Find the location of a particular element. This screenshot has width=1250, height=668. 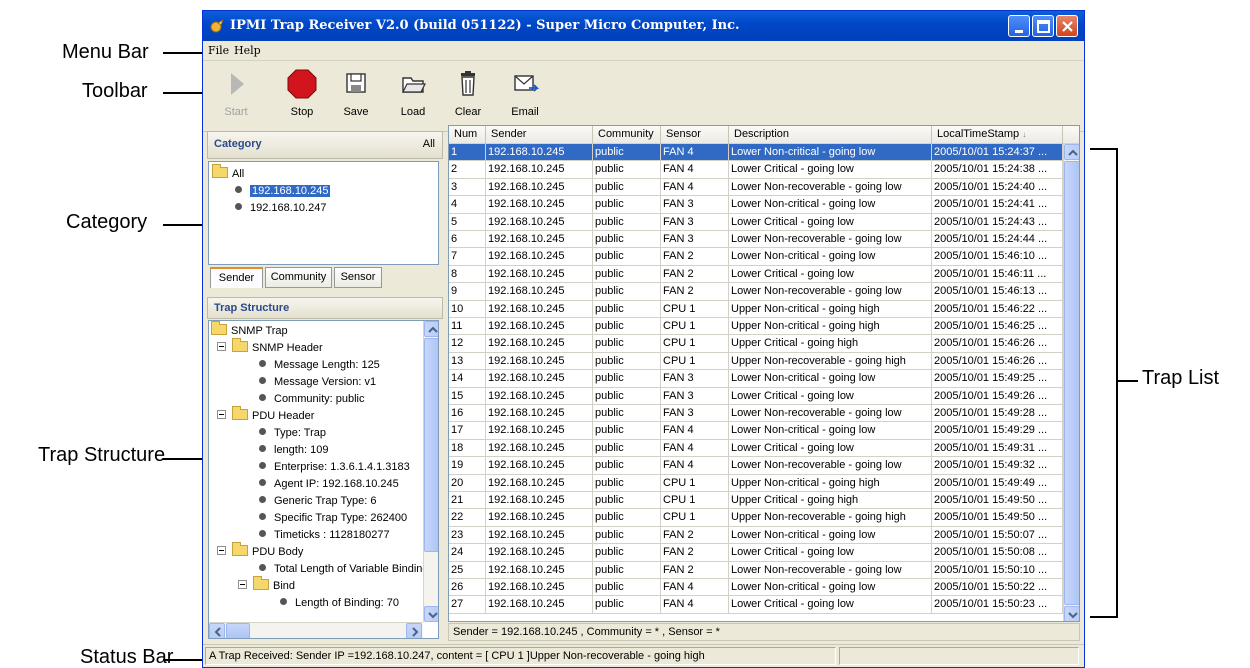

tree-leaf: Enterprise: 1.3.6.1.4.1.3183 is located at coordinates (334, 467).